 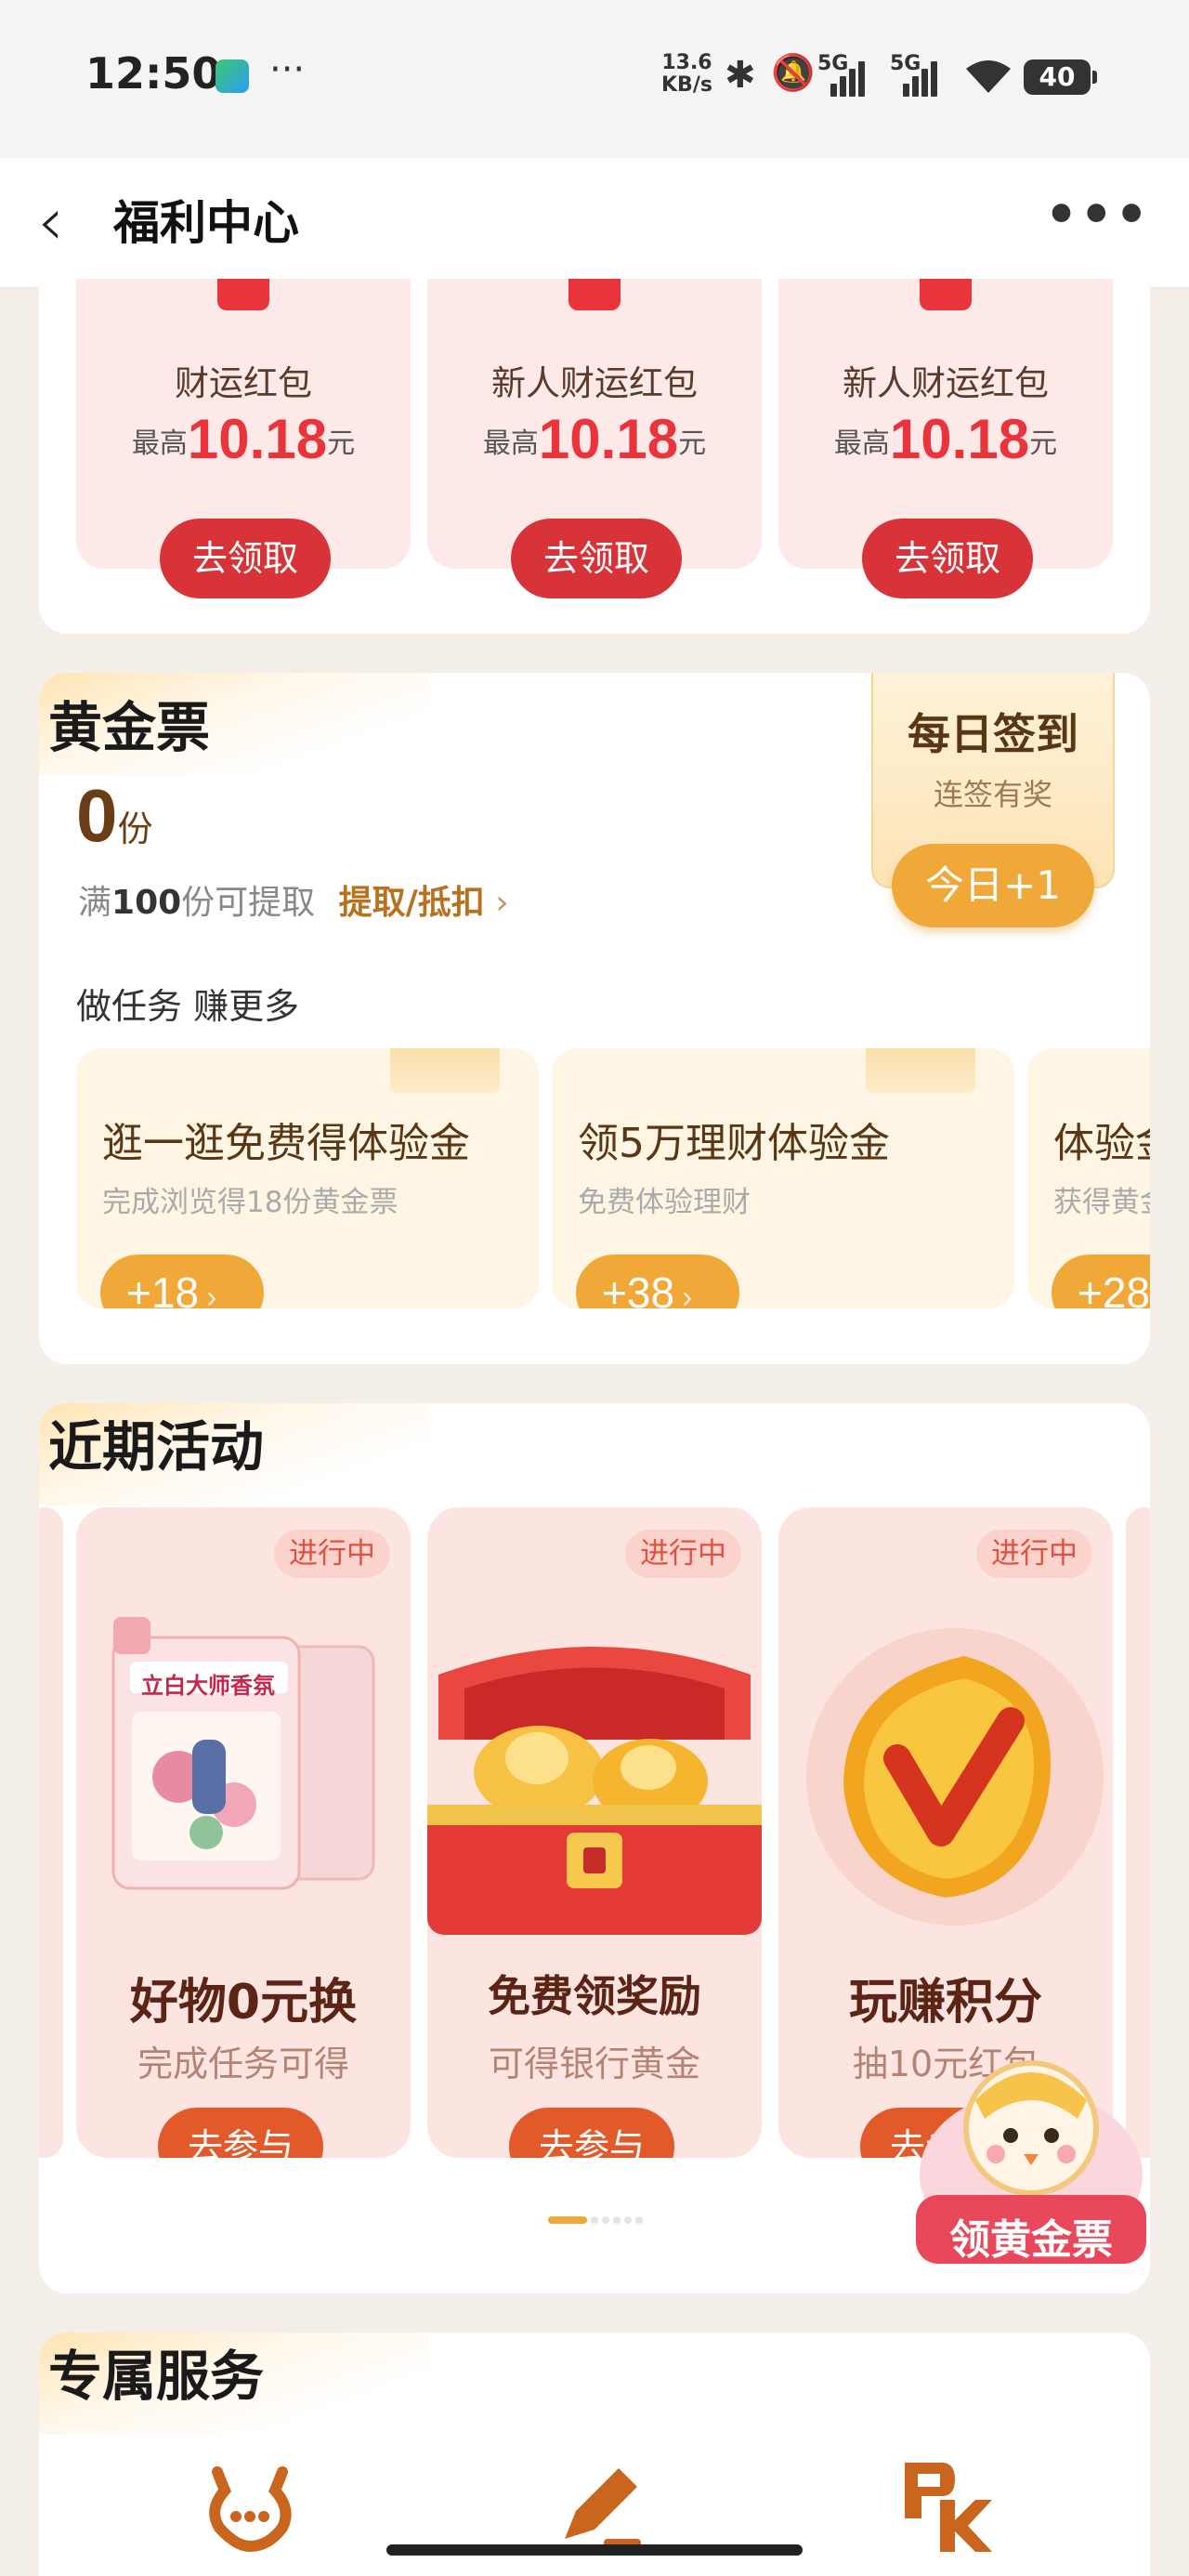 What do you see at coordinates (95, 903) in the screenshot?
I see `rule-prefix: 满` at bounding box center [95, 903].